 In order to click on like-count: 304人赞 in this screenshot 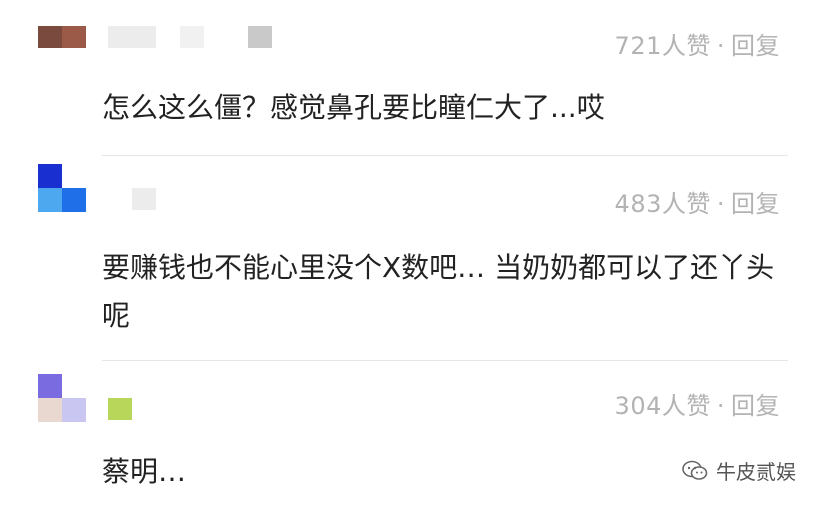, I will do `click(663, 406)`.